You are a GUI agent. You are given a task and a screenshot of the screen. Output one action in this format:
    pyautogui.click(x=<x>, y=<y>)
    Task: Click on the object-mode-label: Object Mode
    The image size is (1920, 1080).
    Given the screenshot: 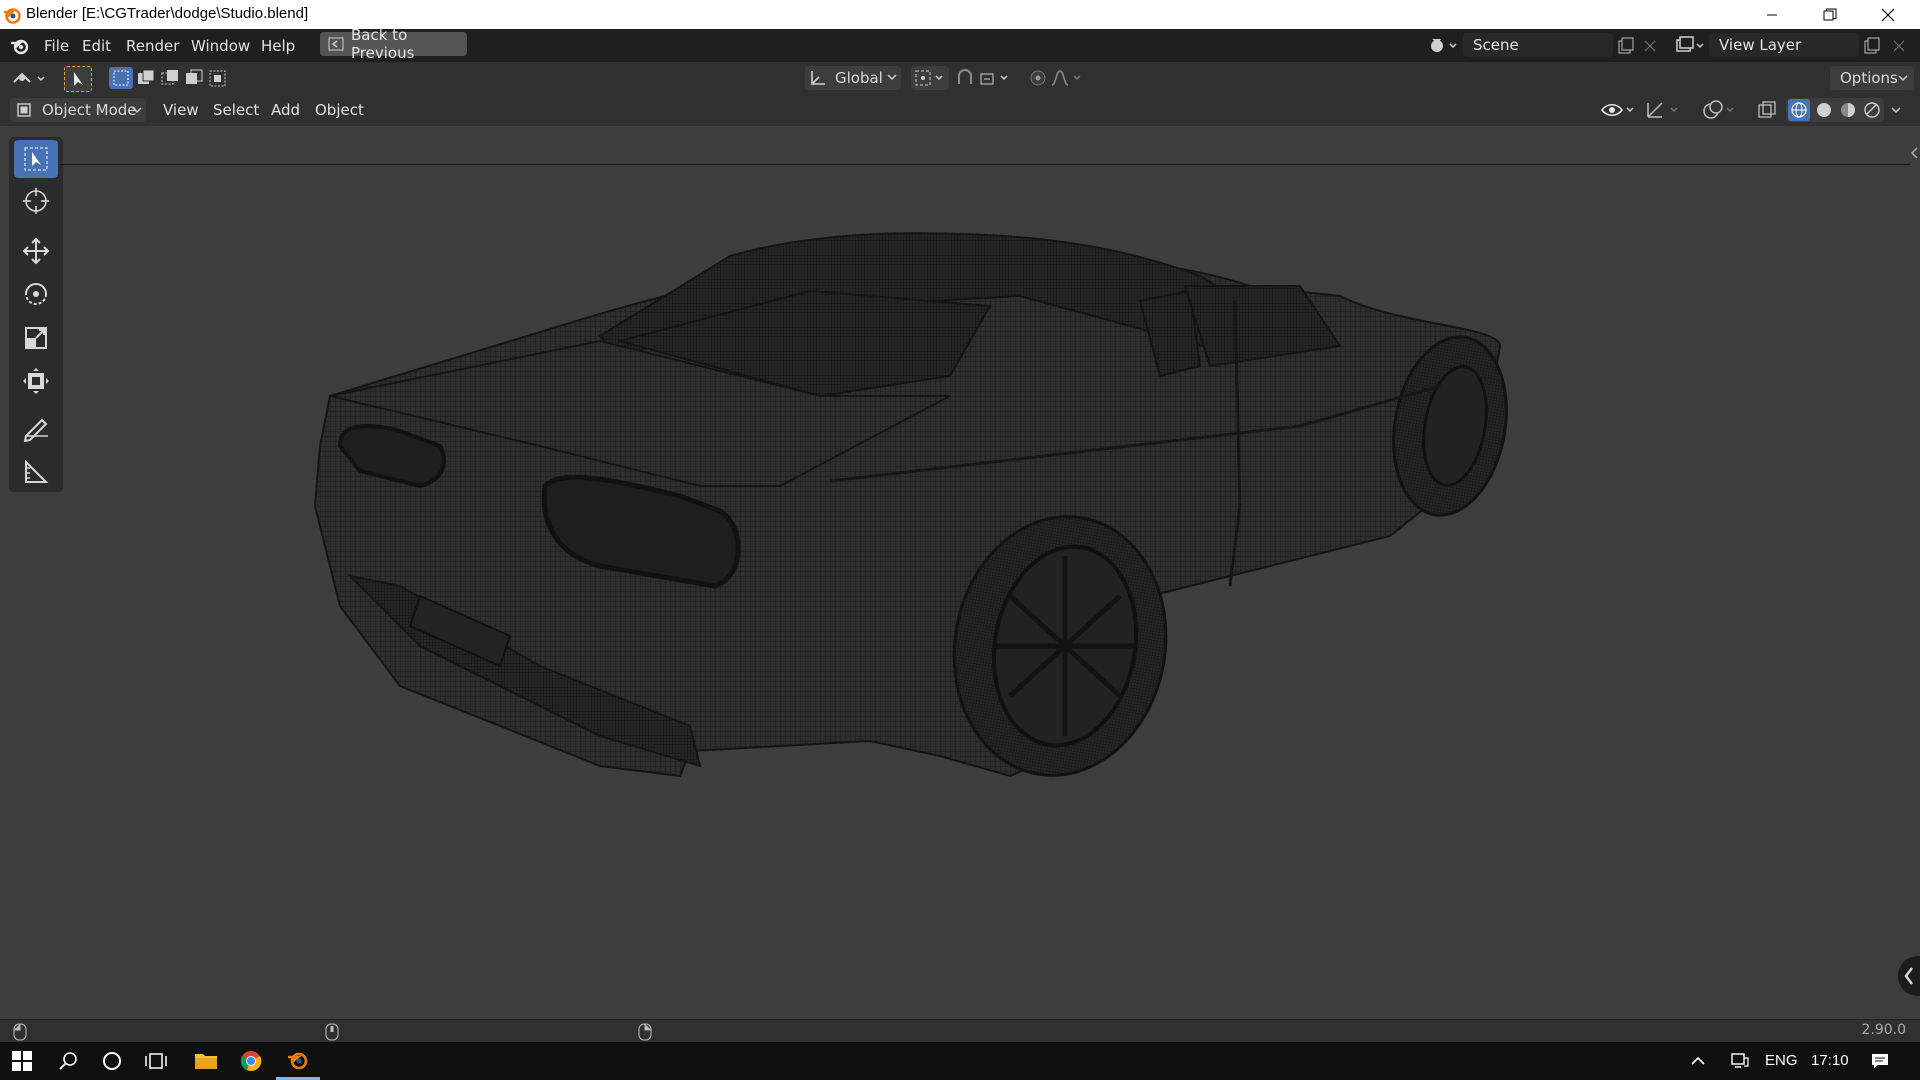 What is the action you would take?
    pyautogui.click(x=89, y=110)
    